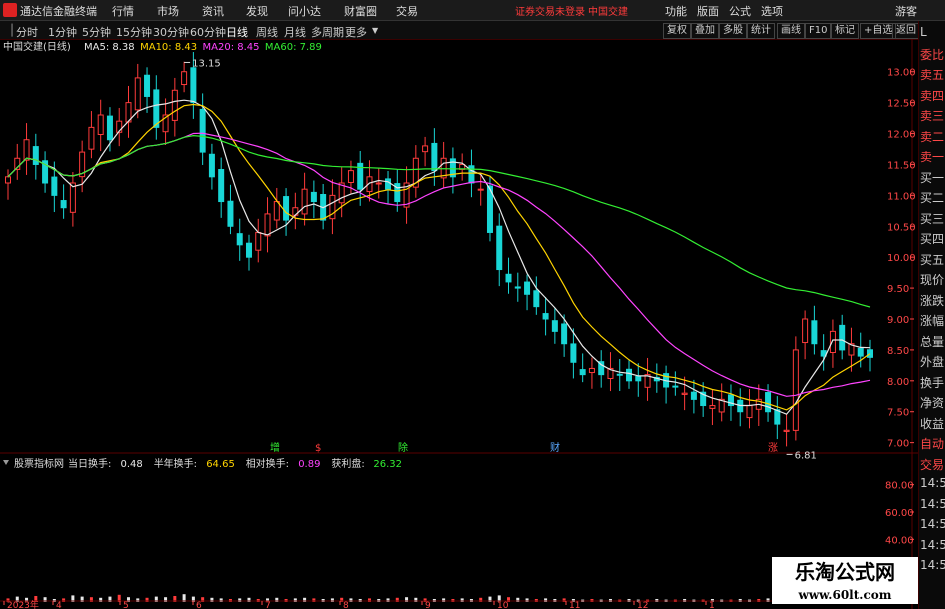  What do you see at coordinates (932, 402) in the screenshot?
I see `sidebar-item: 净资` at bounding box center [932, 402].